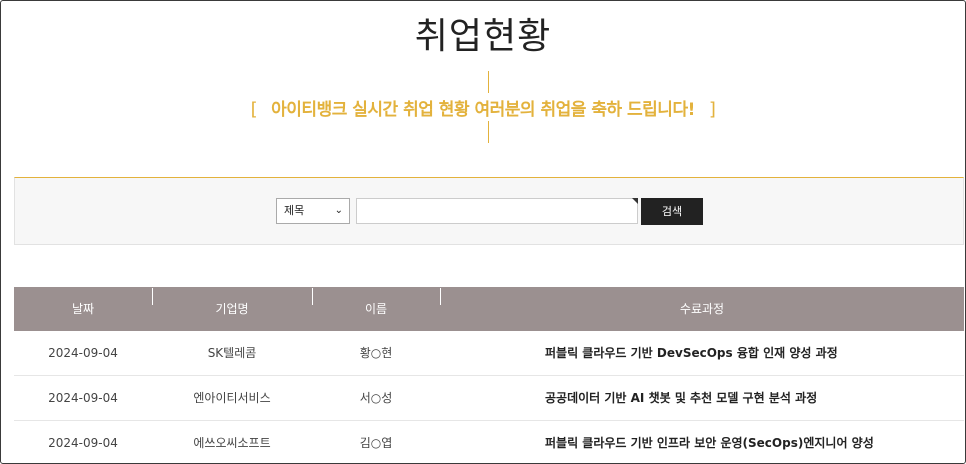  What do you see at coordinates (232, 353) in the screenshot?
I see `cell-company: SK텔레콤` at bounding box center [232, 353].